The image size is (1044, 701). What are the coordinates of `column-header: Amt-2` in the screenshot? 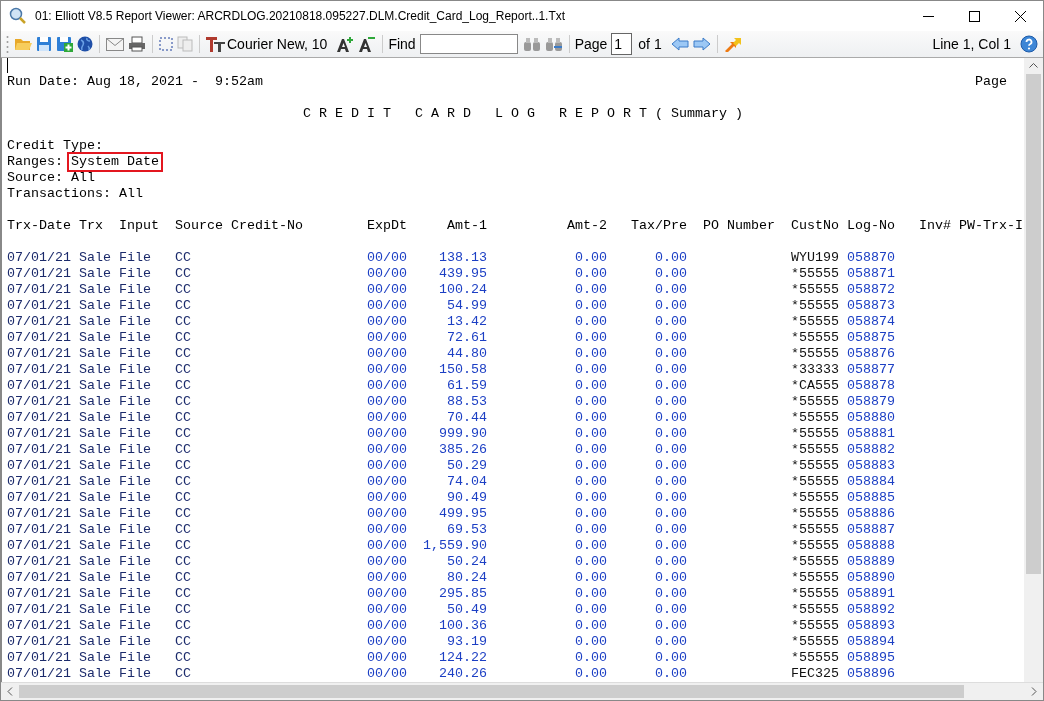 It's located at (586, 226).